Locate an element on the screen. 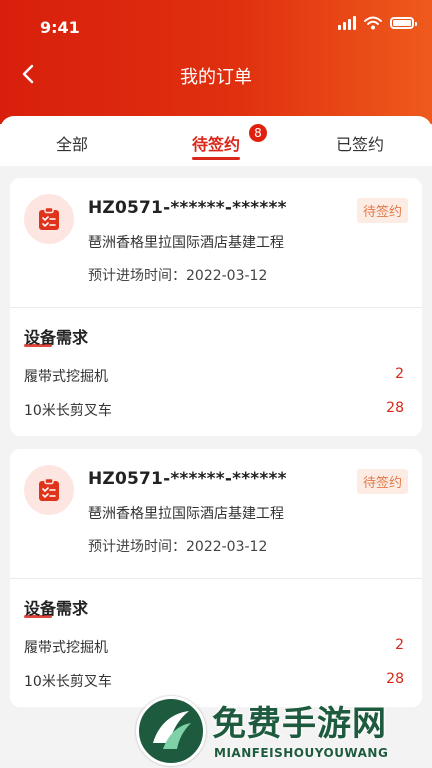 The image size is (432, 768). site-watermark: 免费手游网 MIANFEISHOUYOUWANG is located at coordinates (281, 731).